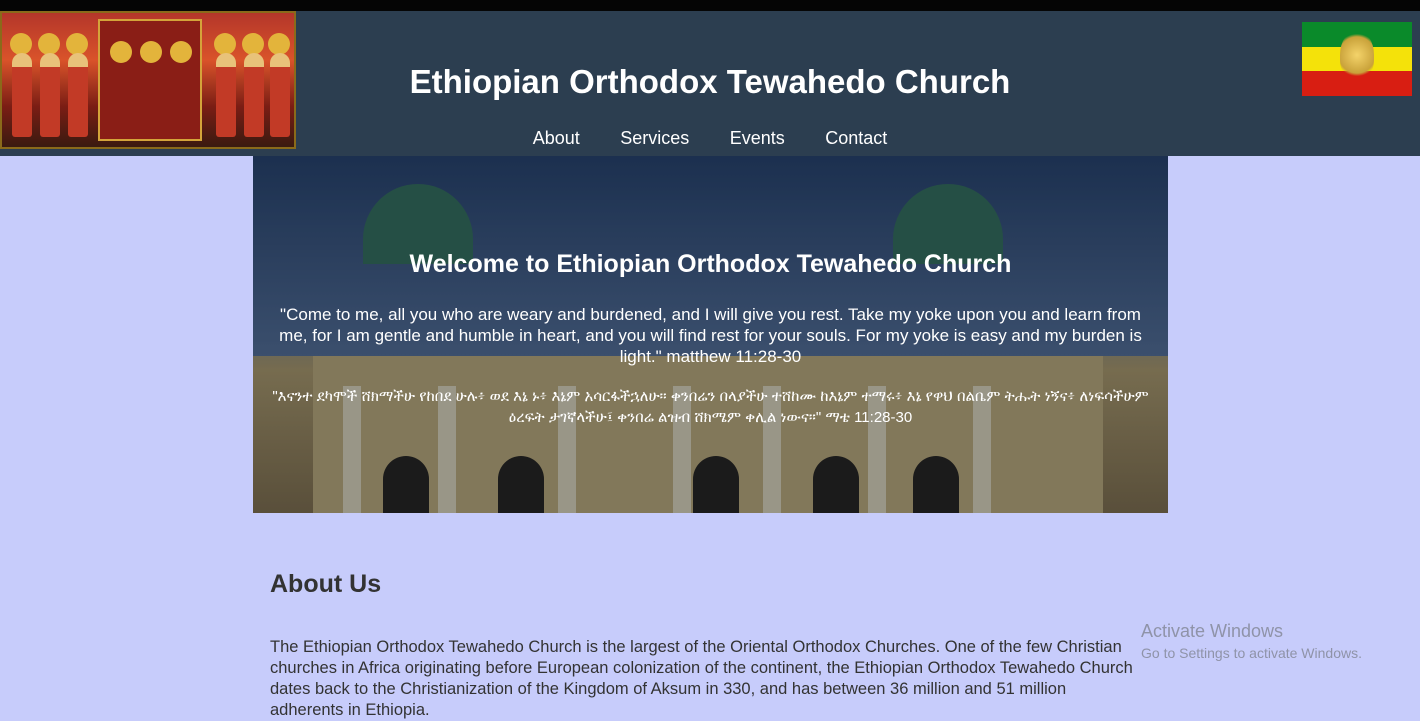 The width and height of the screenshot is (1420, 721). I want to click on nav-events: Events, so click(757, 138).